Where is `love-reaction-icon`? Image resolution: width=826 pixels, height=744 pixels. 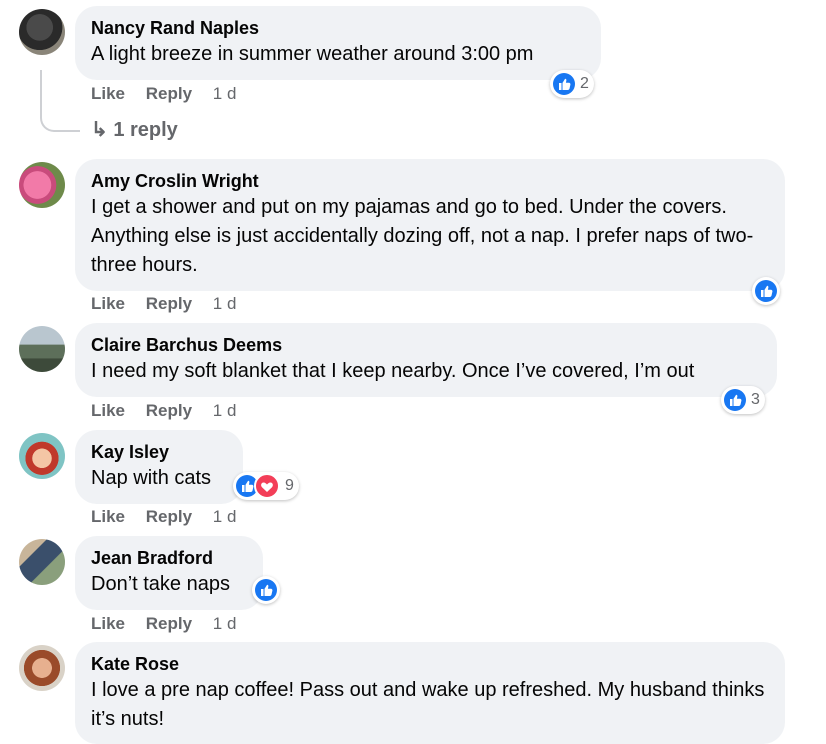
love-reaction-icon is located at coordinates (267, 486).